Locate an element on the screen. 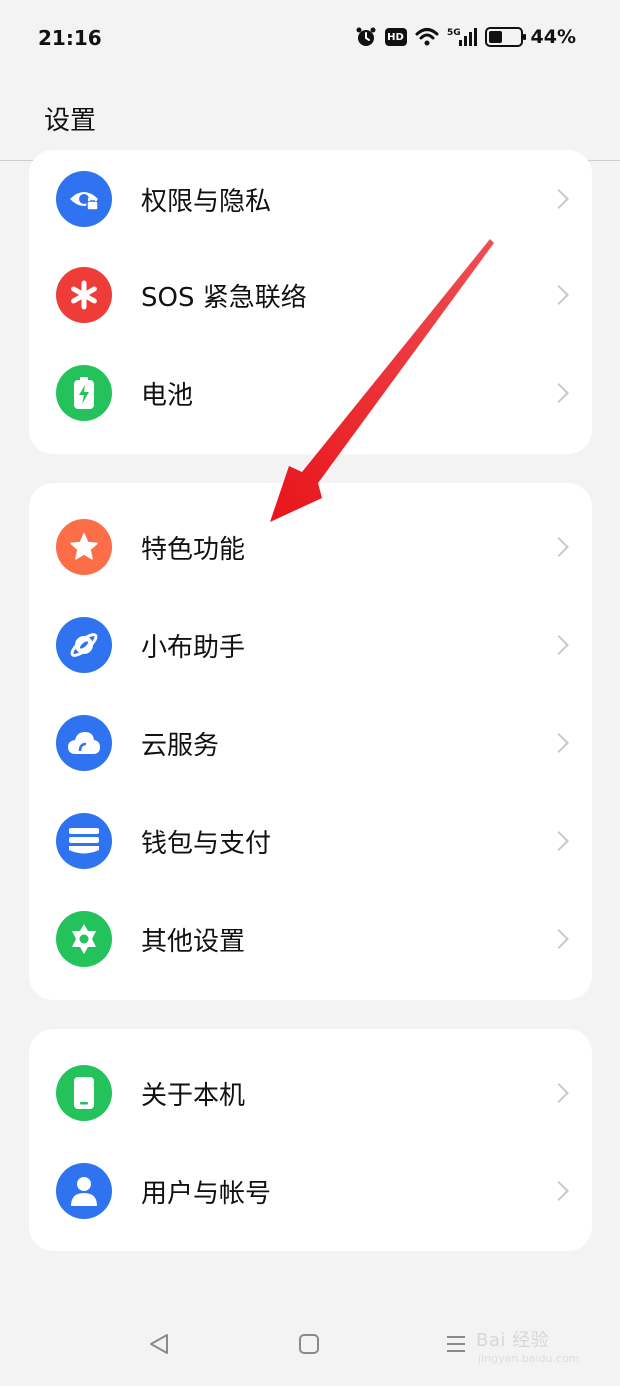 Image resolution: width=620 pixels, height=1386 pixels. settings-group-3: 关于本机 用户与帐号 is located at coordinates (310, 1140).